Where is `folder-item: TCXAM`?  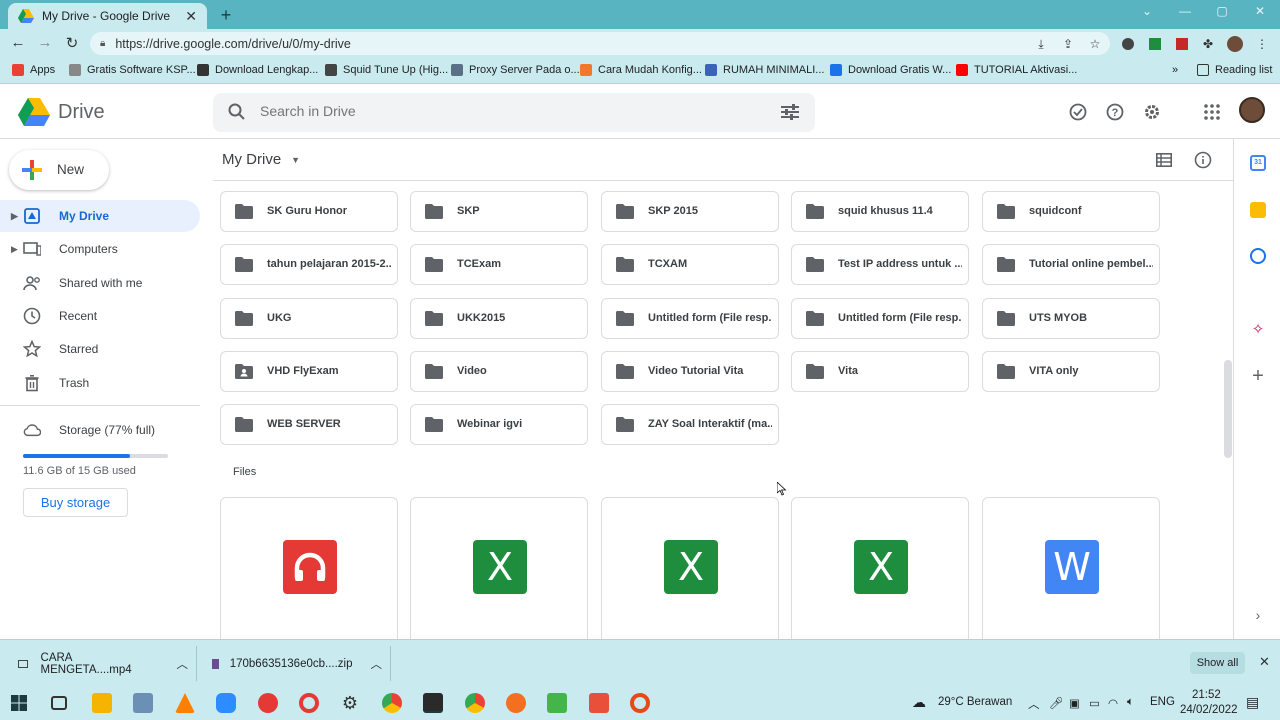
folder-item: TCXAM is located at coordinates (690, 264).